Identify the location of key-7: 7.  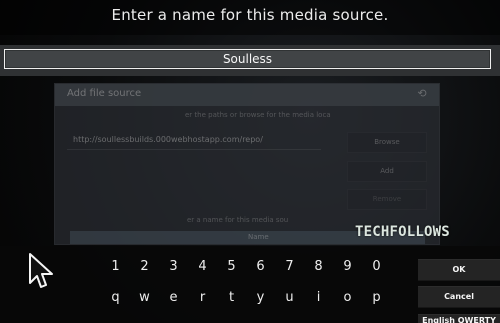
(289, 267).